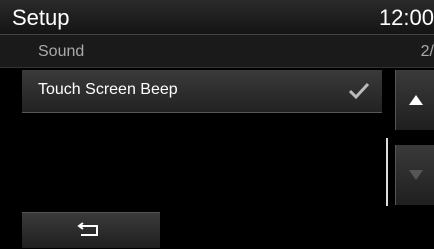  What do you see at coordinates (61, 51) in the screenshot?
I see `section-title: Sound` at bounding box center [61, 51].